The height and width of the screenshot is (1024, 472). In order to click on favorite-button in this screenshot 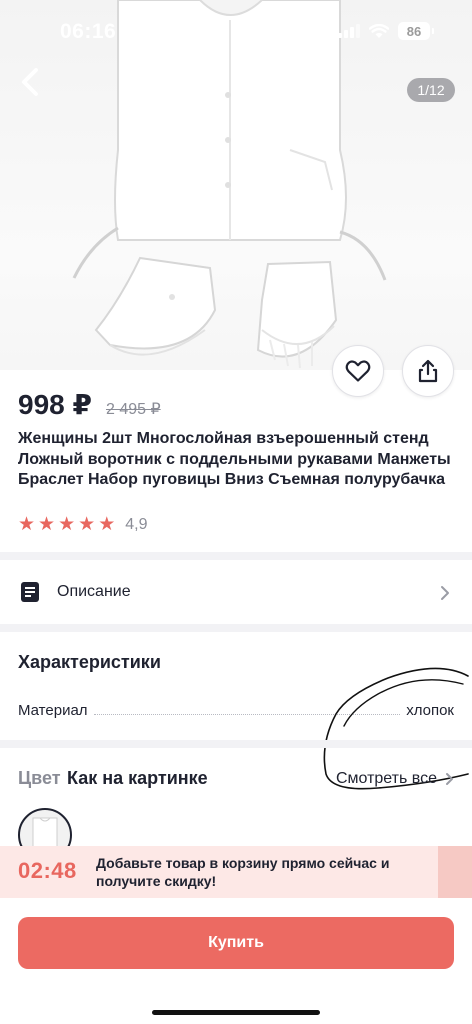, I will do `click(358, 371)`.